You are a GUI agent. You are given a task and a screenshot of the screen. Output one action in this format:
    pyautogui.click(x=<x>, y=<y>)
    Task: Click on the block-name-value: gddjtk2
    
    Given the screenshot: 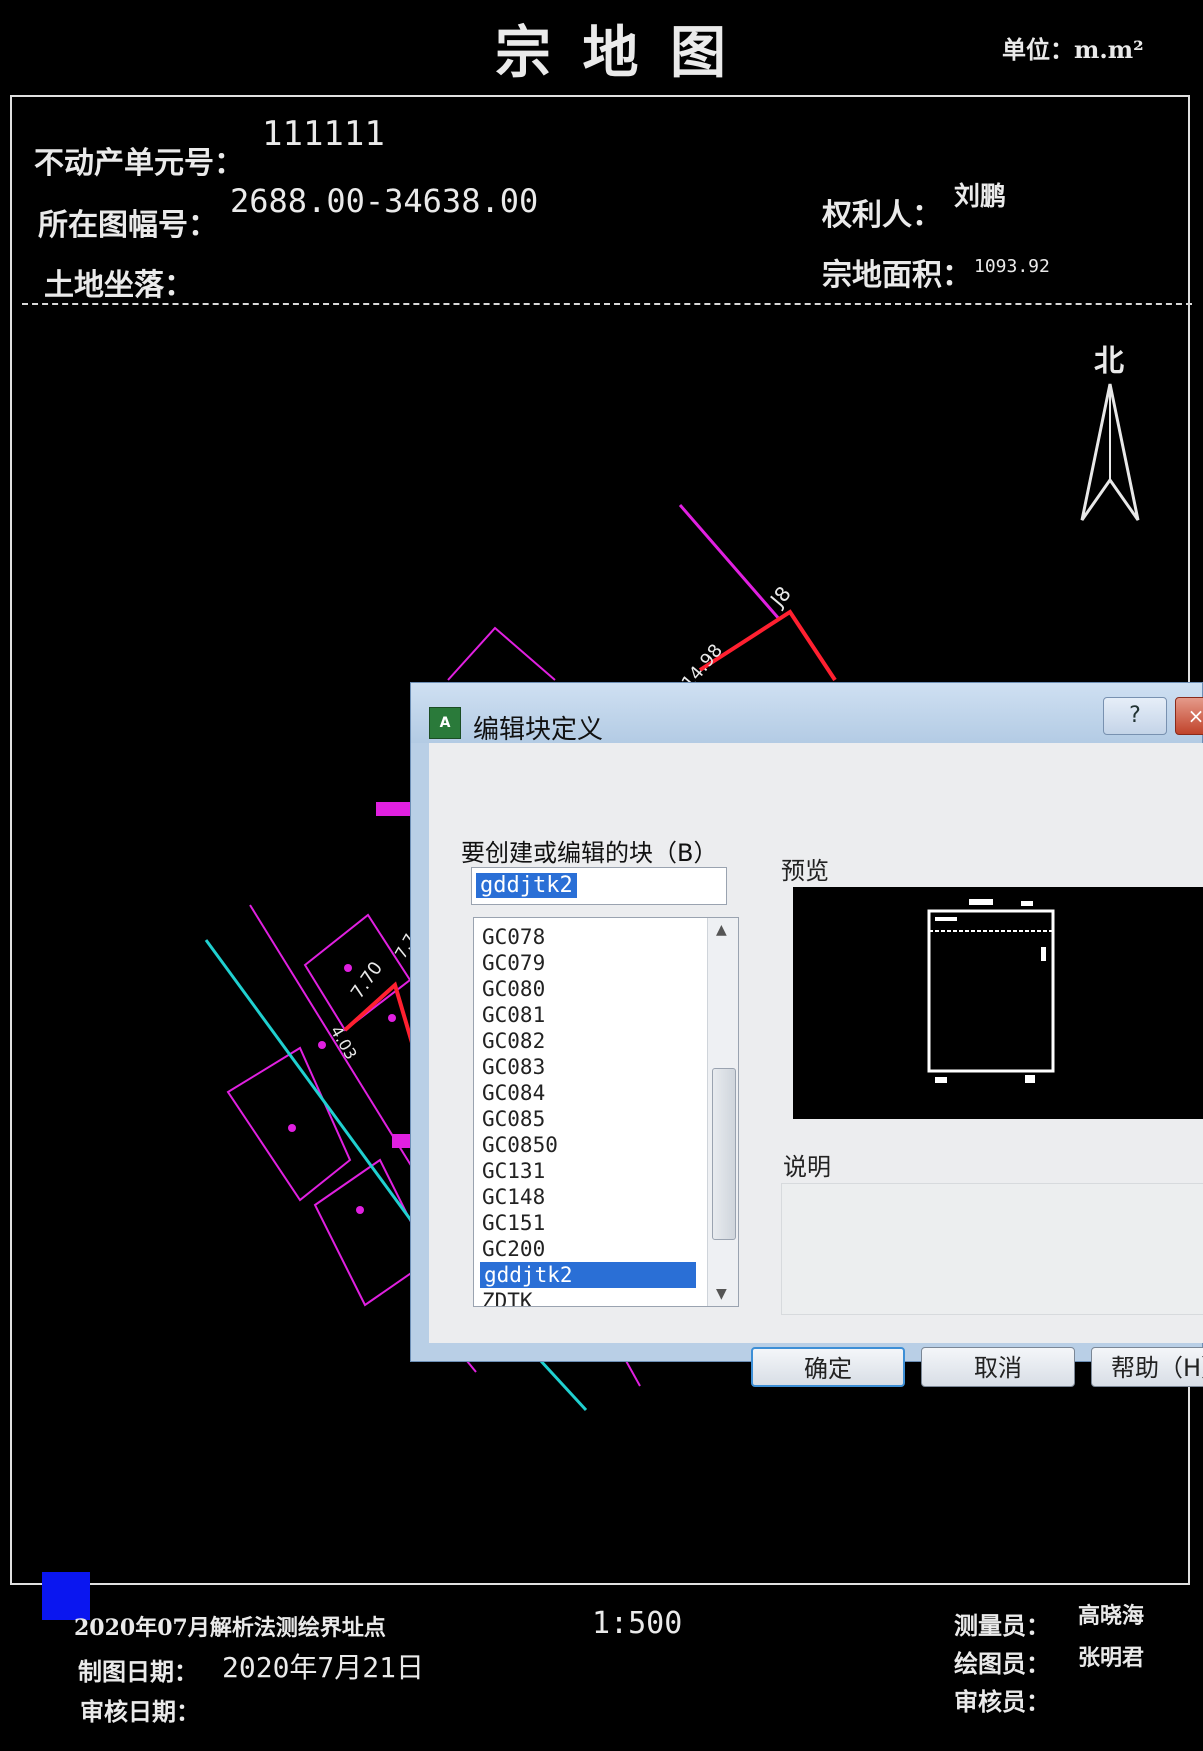 What is the action you would take?
    pyautogui.click(x=526, y=885)
    